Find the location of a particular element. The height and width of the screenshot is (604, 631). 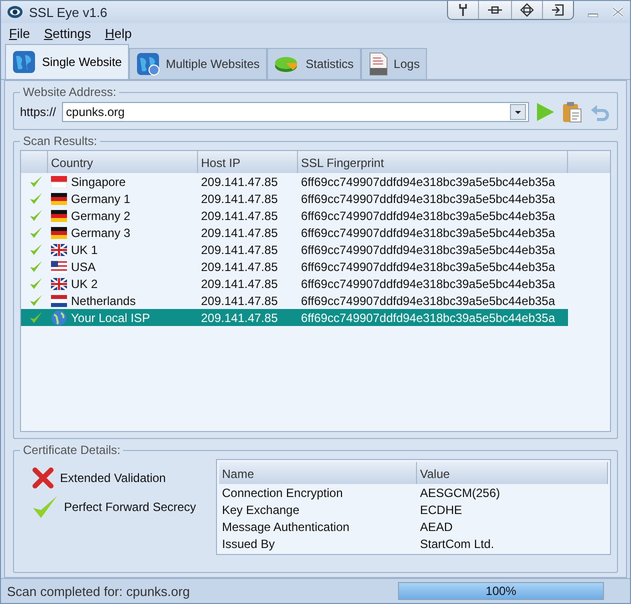

table-cell: Your Local ISP is located at coordinates (110, 317).